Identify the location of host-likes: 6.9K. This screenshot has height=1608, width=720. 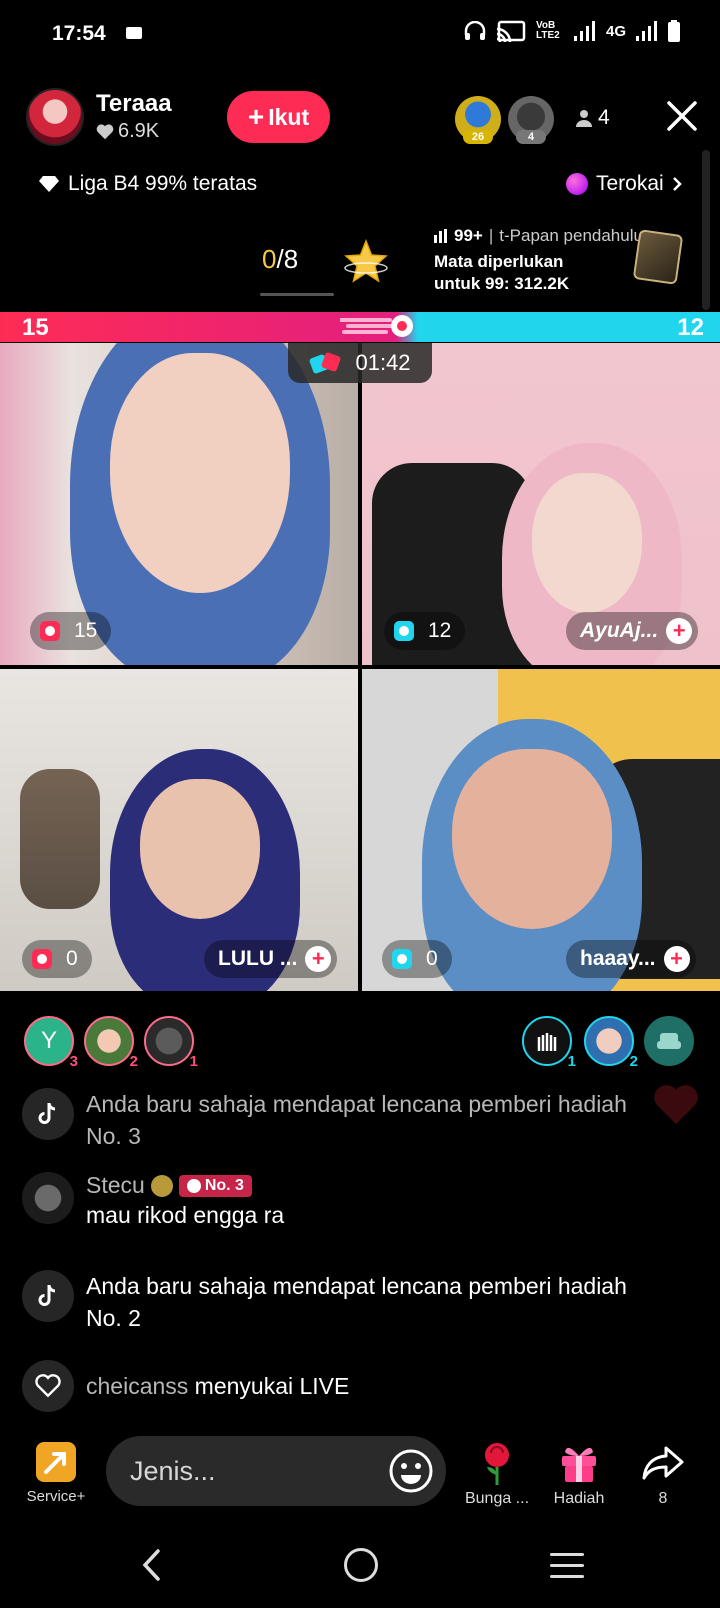
(127, 131).